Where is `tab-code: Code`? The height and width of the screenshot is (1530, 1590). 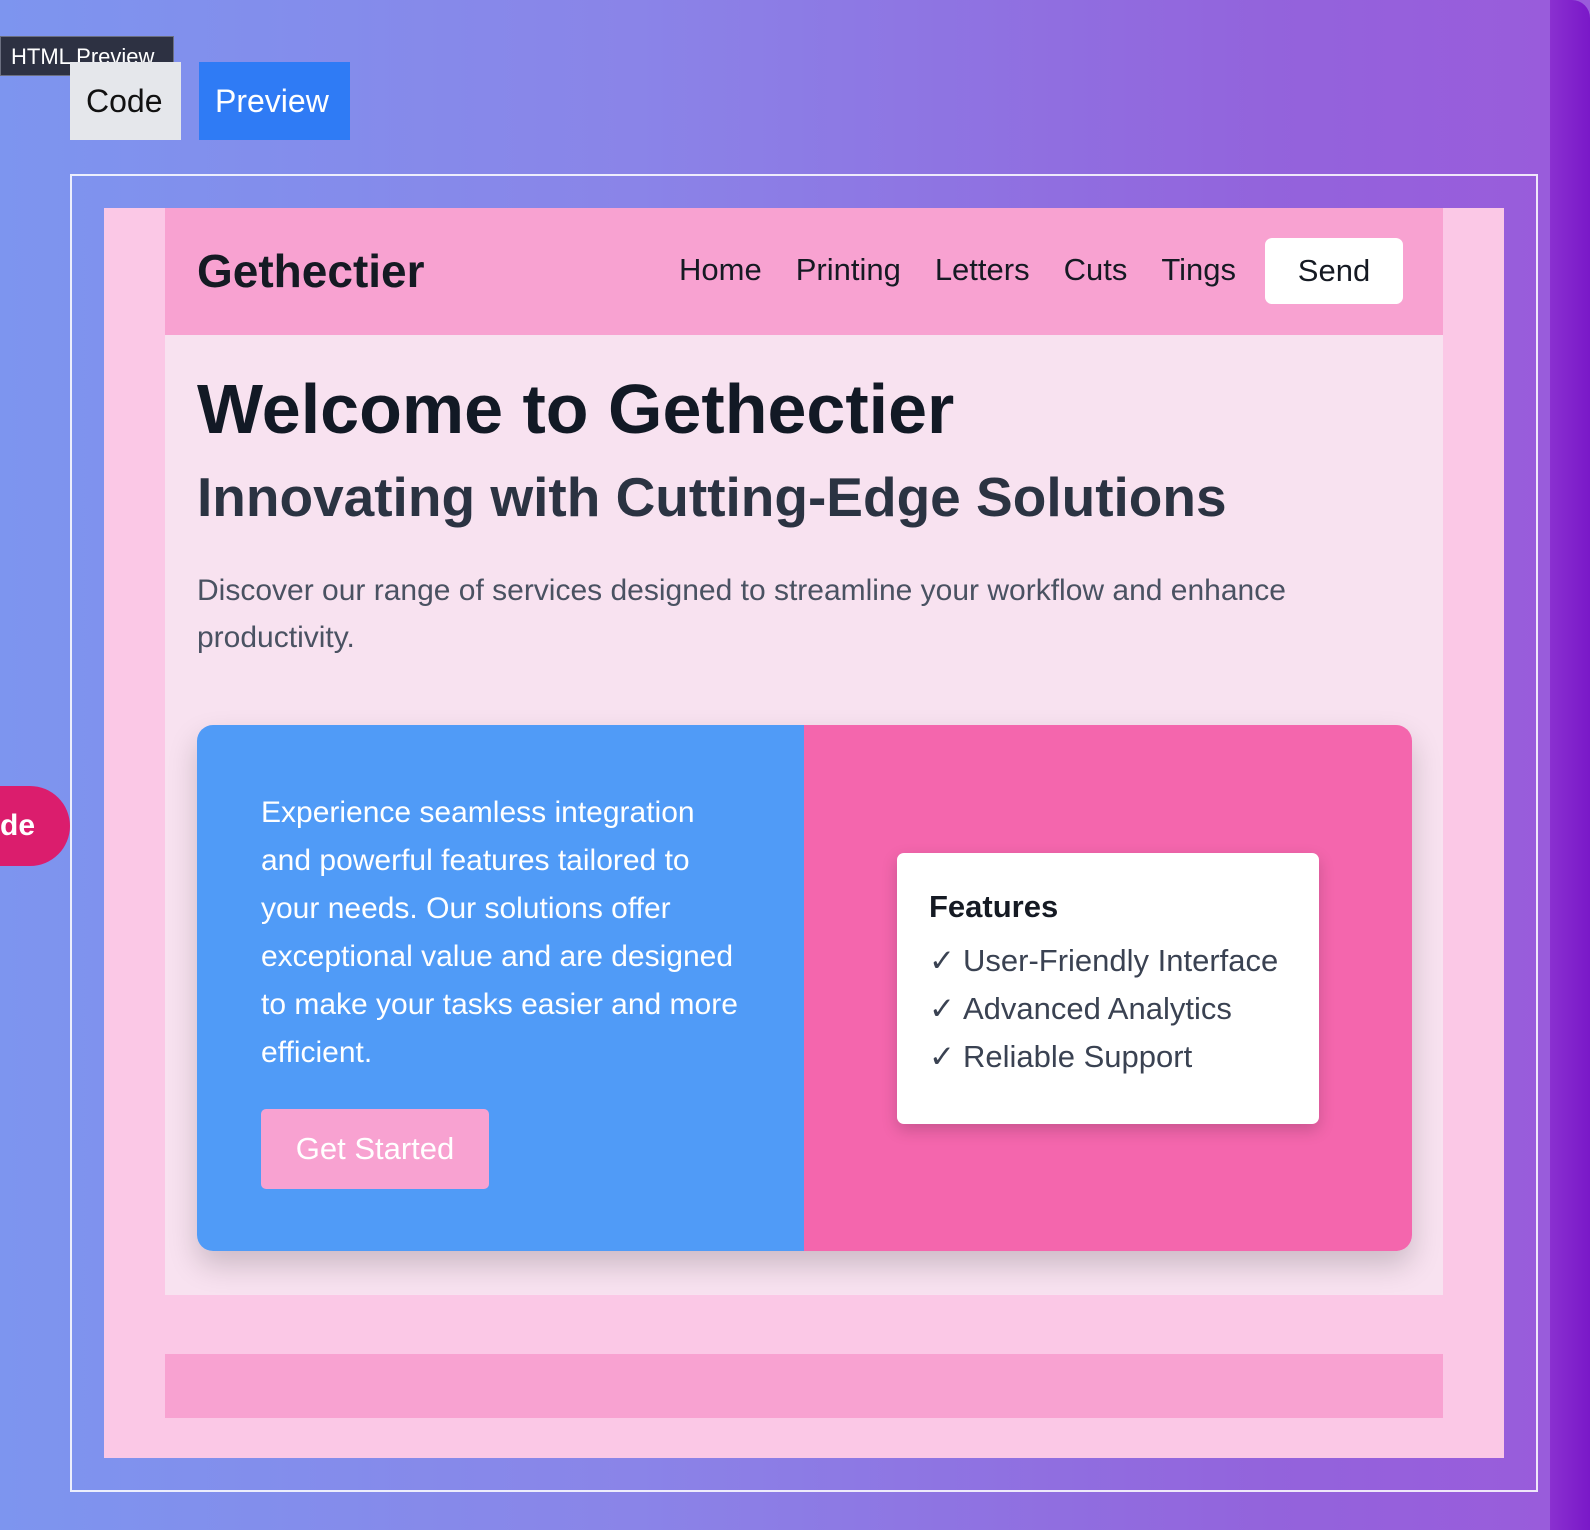 tab-code: Code is located at coordinates (125, 101).